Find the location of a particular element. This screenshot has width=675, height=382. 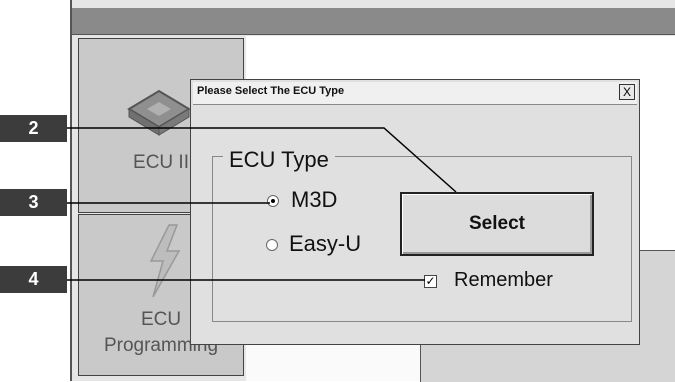

callout-4: 4 is located at coordinates (33, 279).